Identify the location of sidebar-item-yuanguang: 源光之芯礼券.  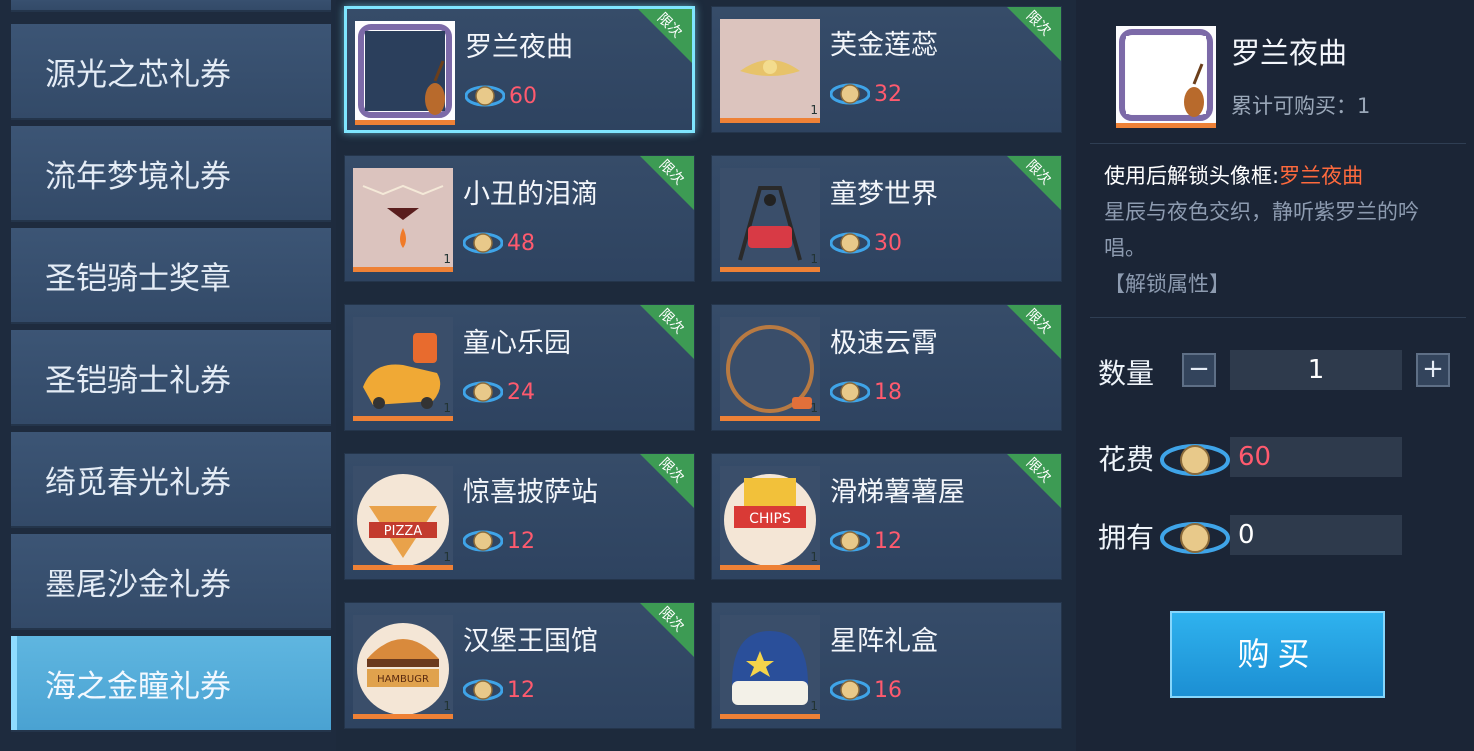
(171, 72).